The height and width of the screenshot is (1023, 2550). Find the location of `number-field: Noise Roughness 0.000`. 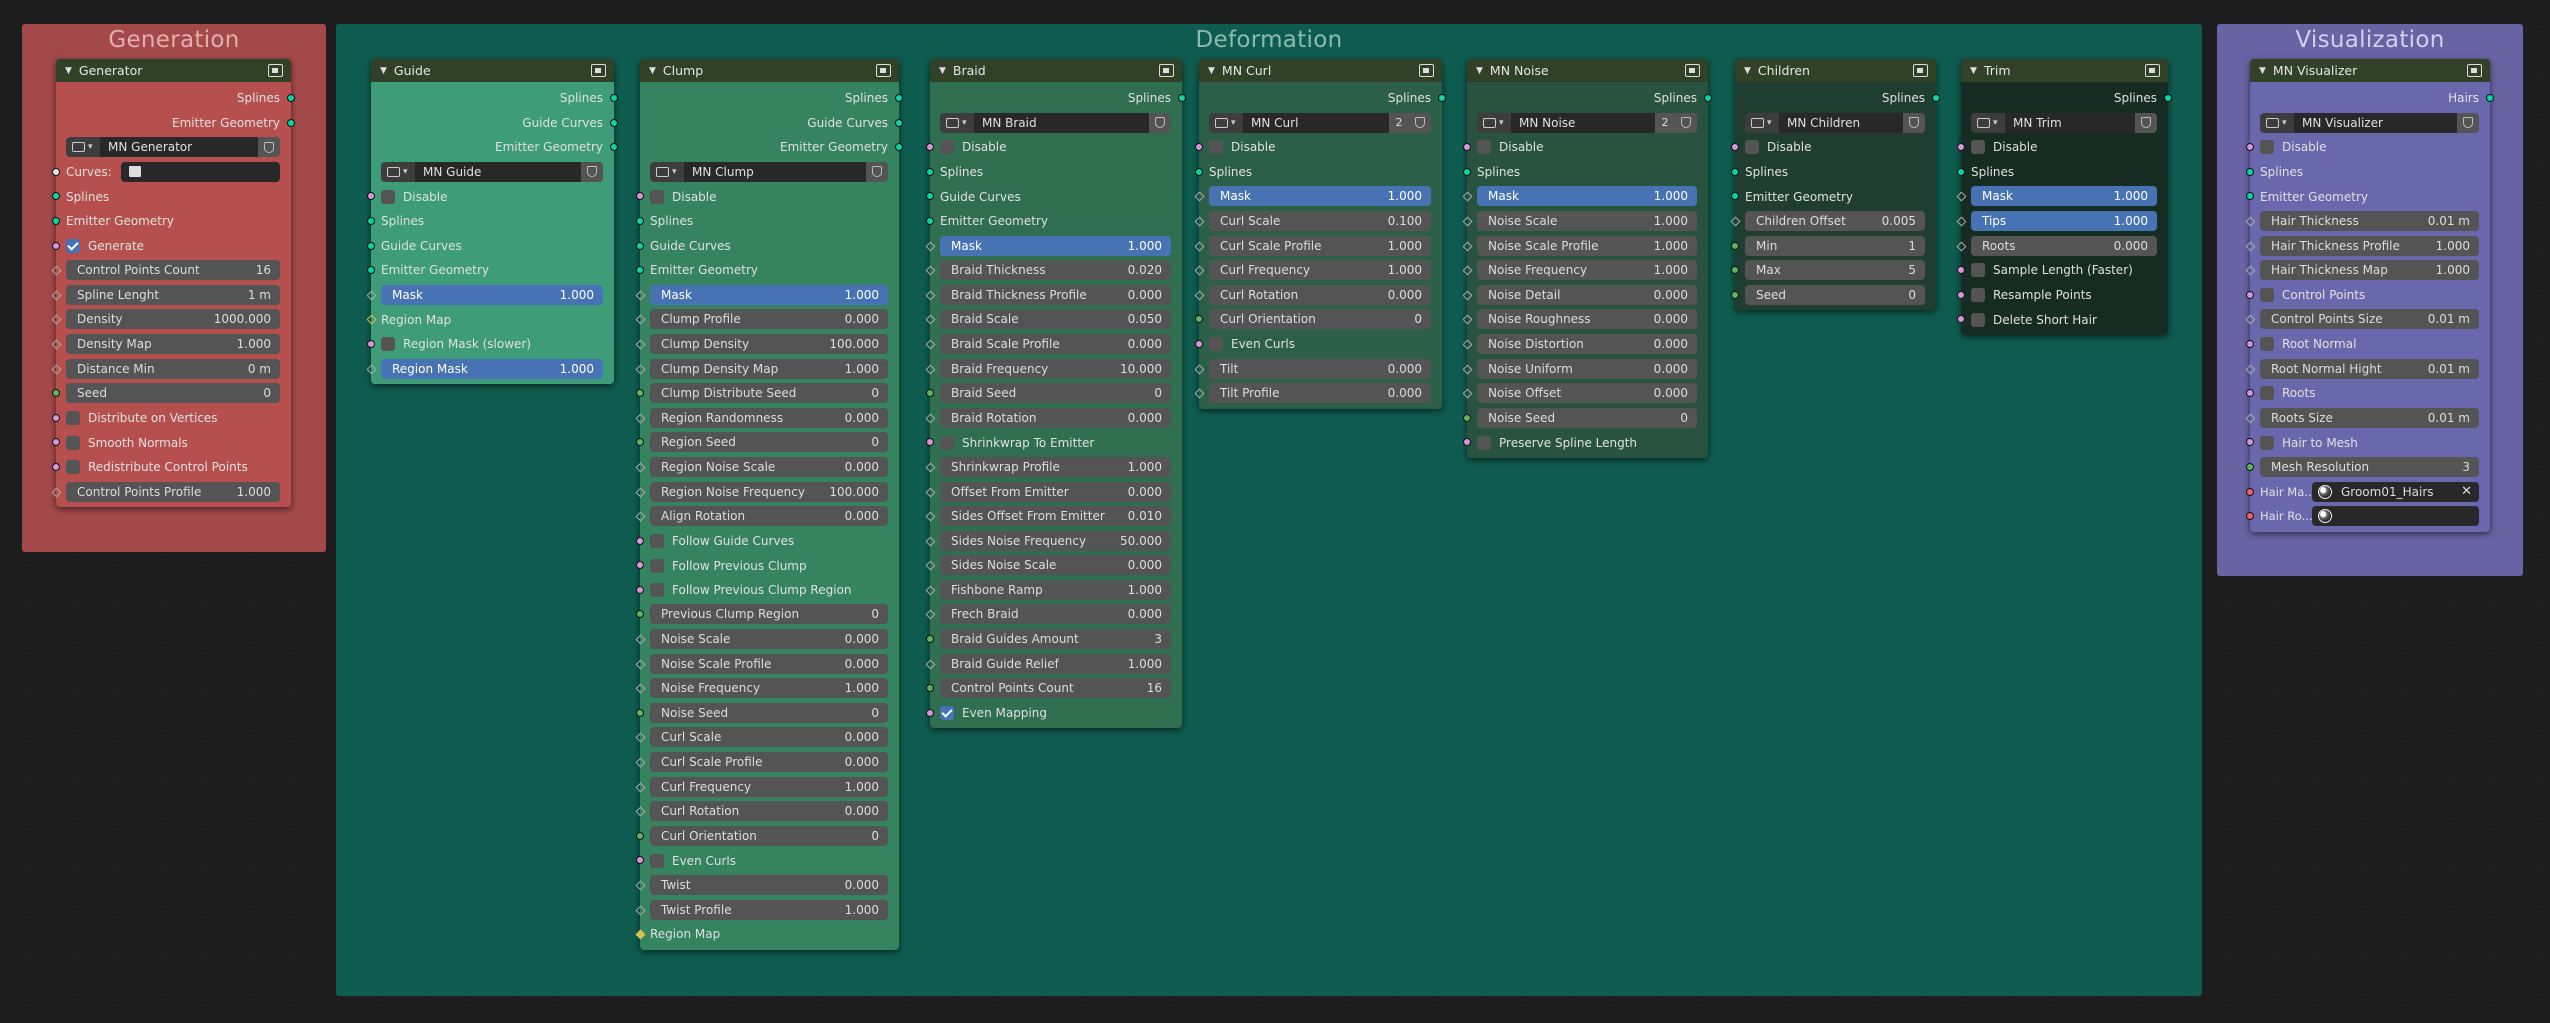

number-field: Noise Roughness 0.000 is located at coordinates (1587, 319).